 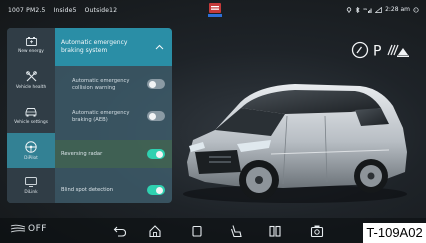 I want to click on seat-icon, so click(x=236, y=231).